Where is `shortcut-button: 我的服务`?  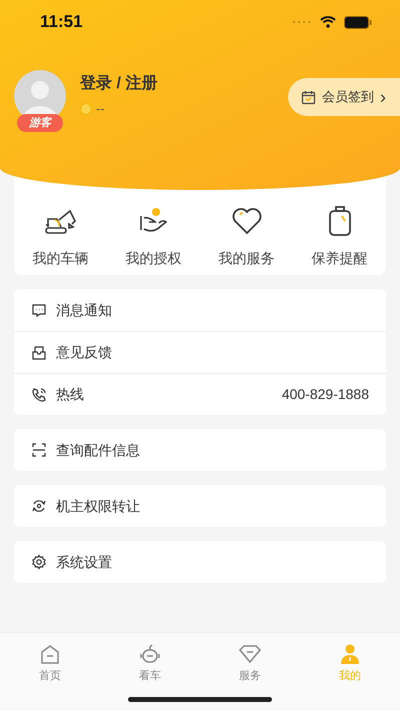 shortcut-button: 我的服务 is located at coordinates (246, 236).